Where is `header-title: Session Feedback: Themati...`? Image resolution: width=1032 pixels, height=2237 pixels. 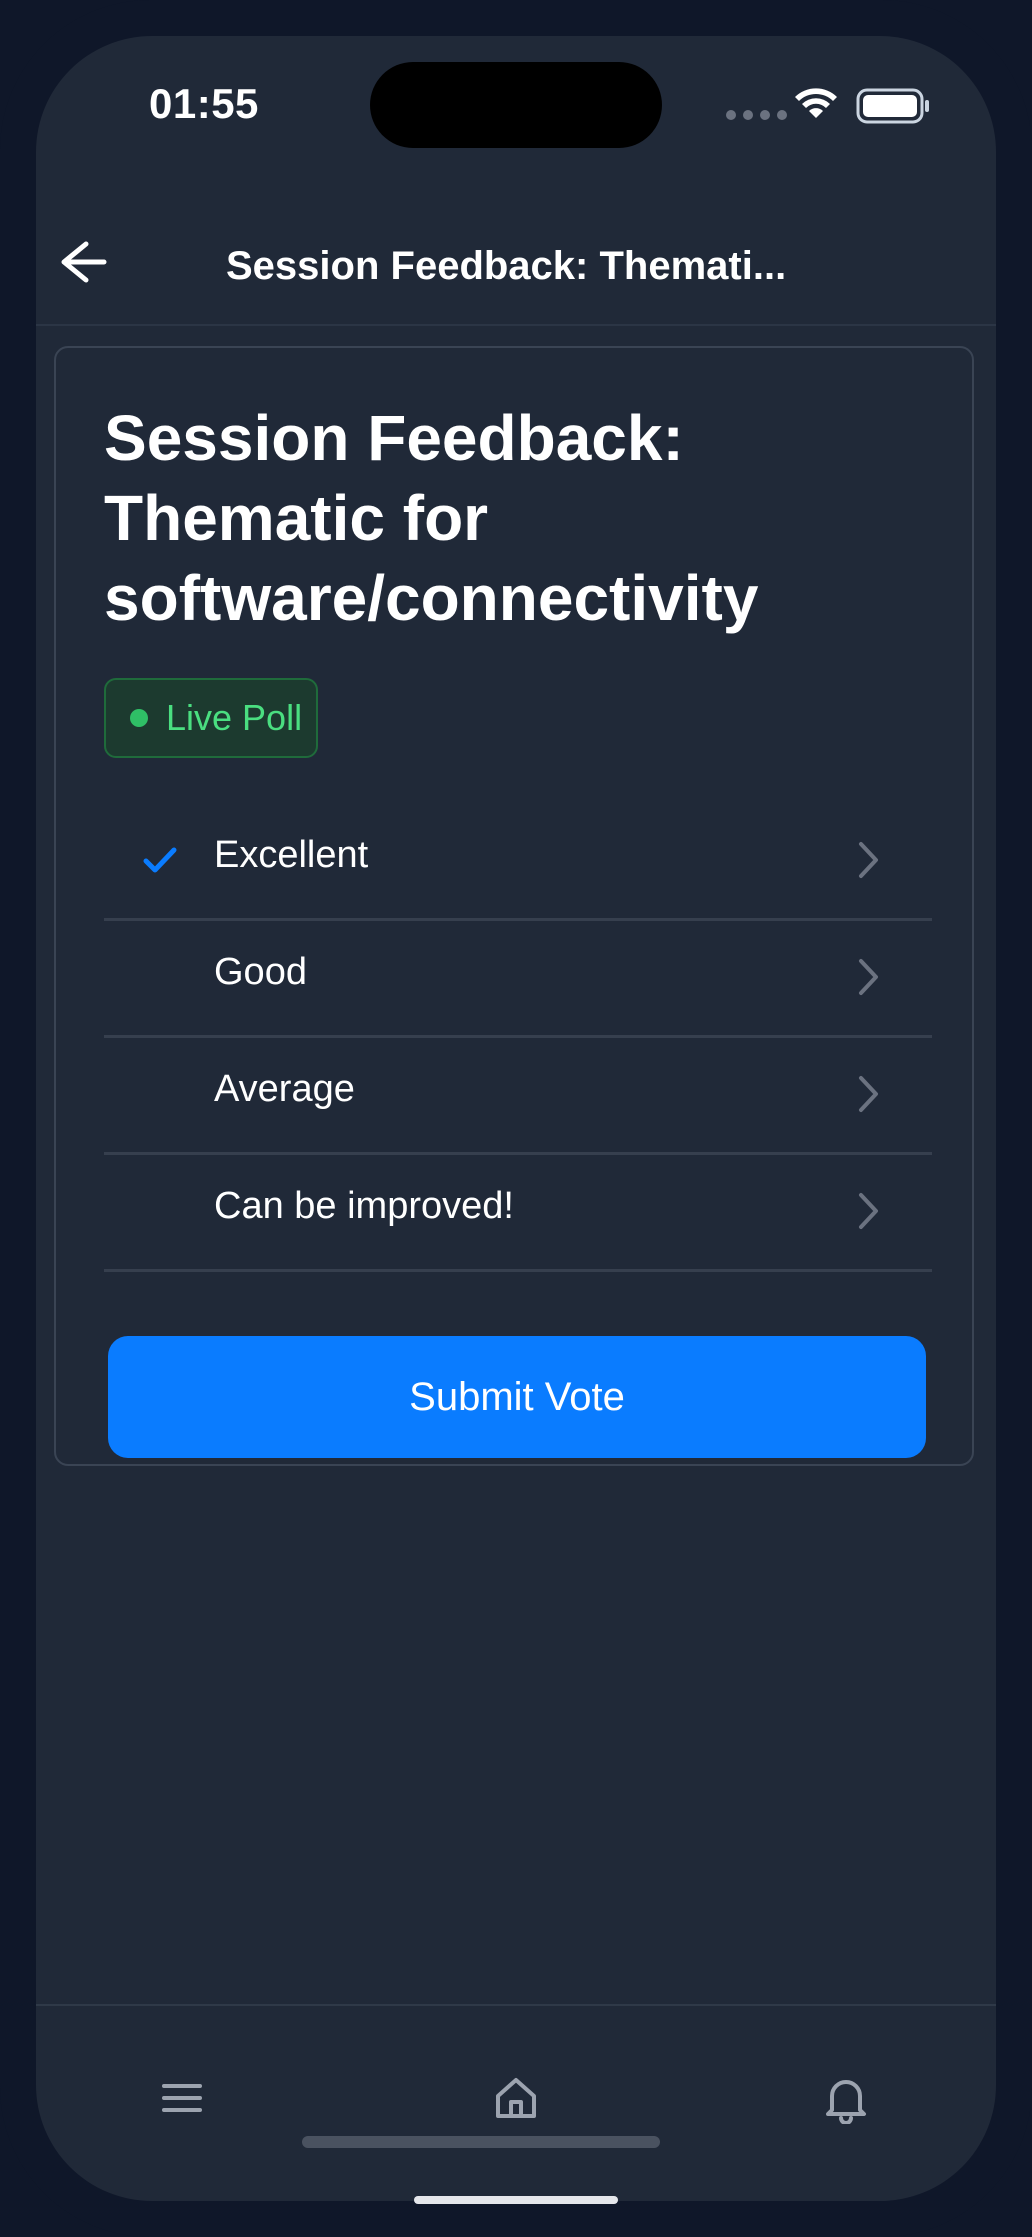 header-title: Session Feedback: Themati... is located at coordinates (506, 266).